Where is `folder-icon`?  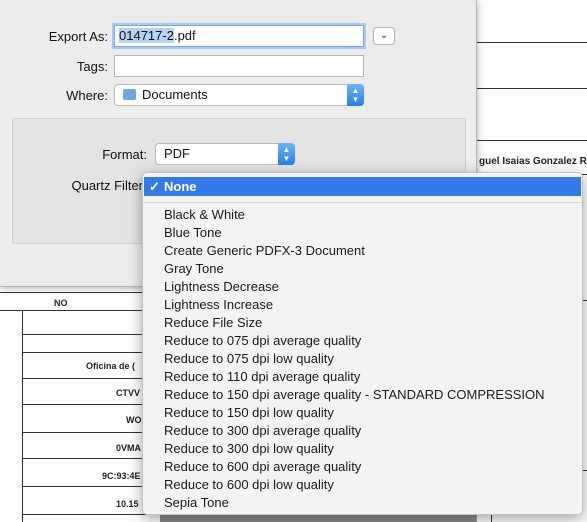
folder-icon is located at coordinates (129, 95).